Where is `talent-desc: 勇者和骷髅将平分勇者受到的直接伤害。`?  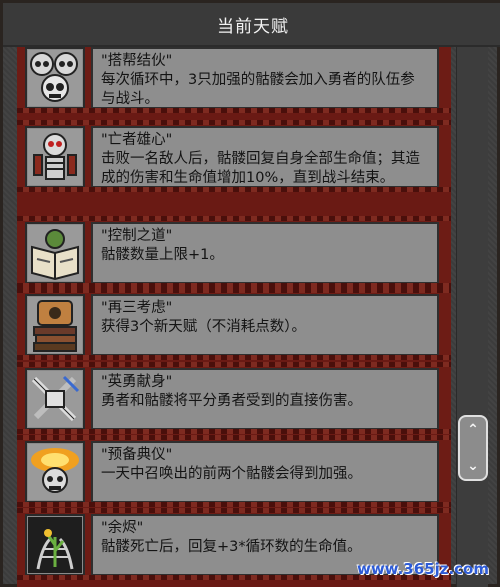 talent-desc: 勇者和骷髅将平分勇者受到的直接伤害。 is located at coordinates (231, 401).